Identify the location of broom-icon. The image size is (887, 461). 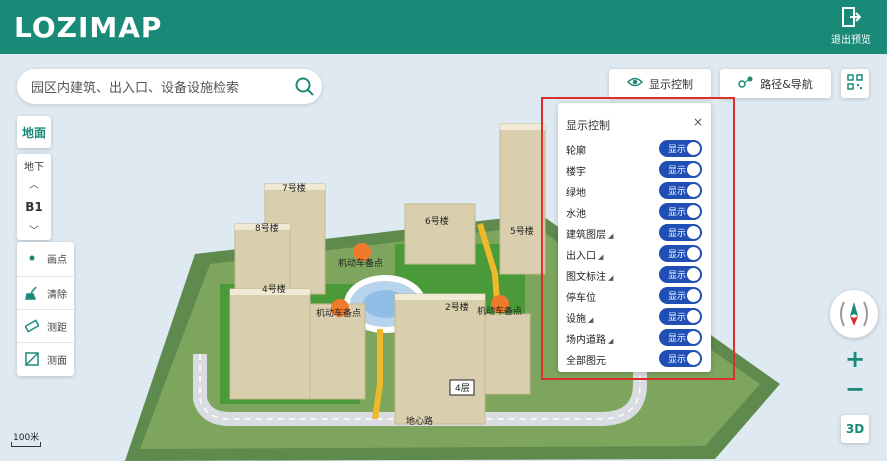
(32, 293).